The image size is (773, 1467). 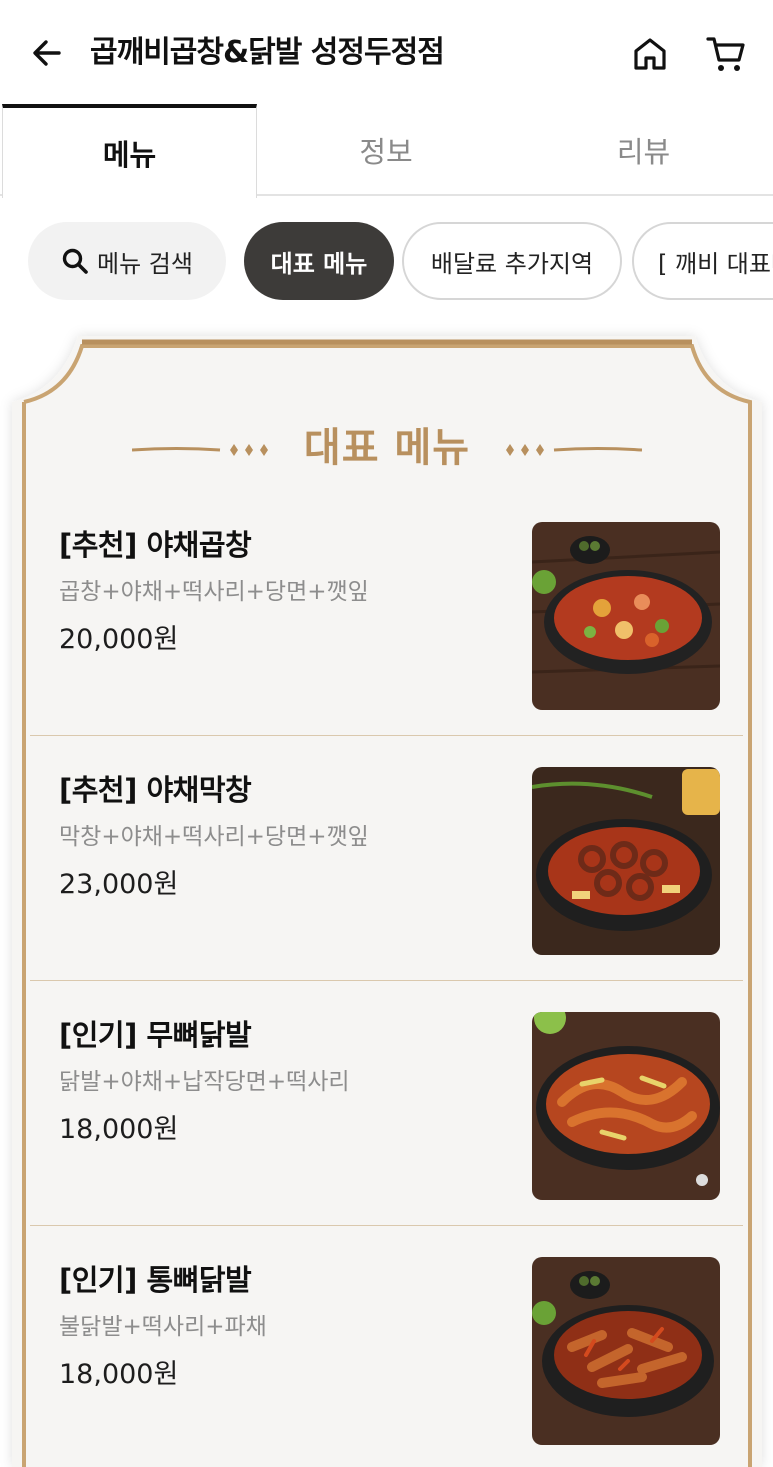 I want to click on ornament-left, so click(x=200, y=450).